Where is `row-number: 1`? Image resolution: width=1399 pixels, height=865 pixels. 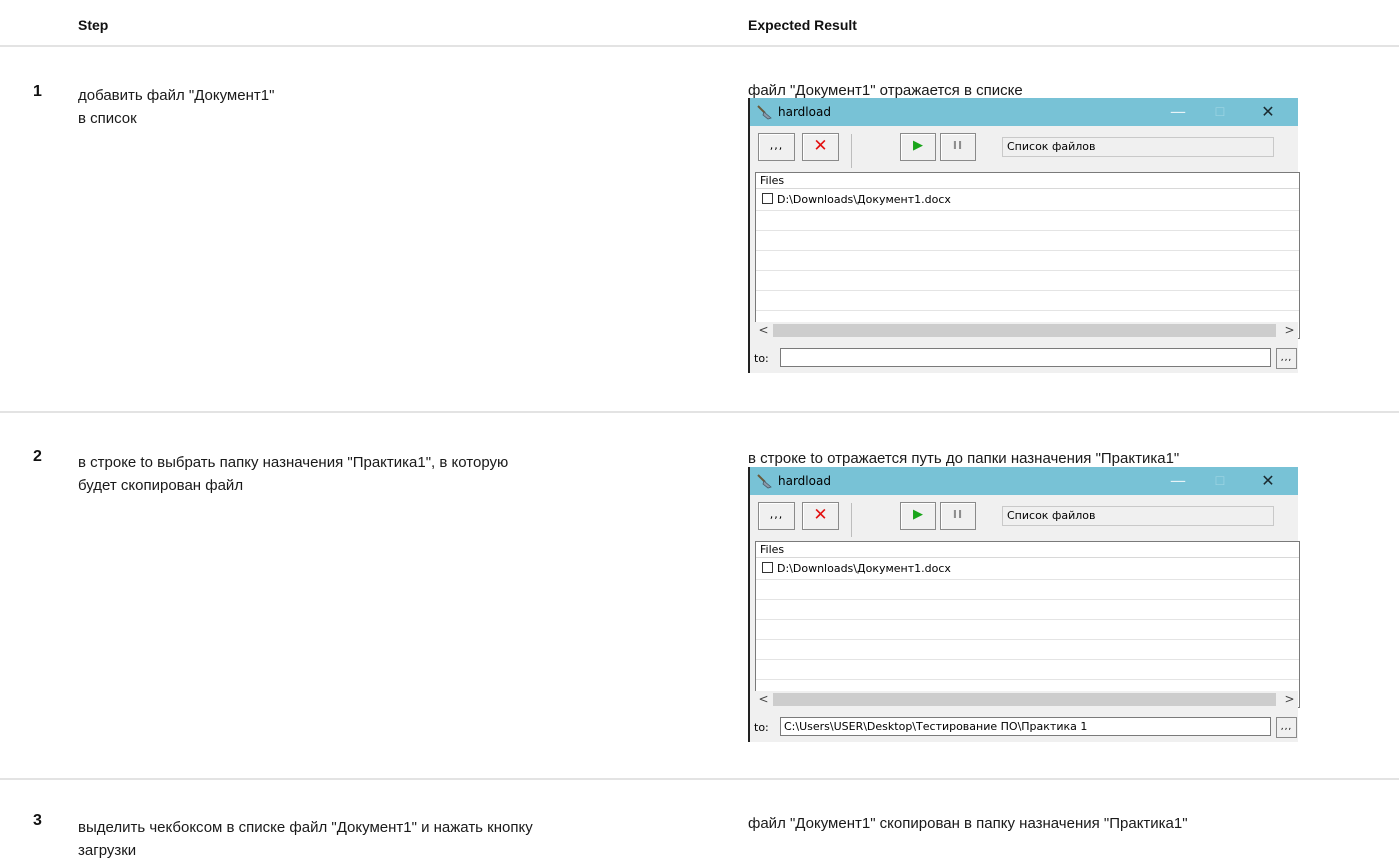 row-number: 1 is located at coordinates (37, 91).